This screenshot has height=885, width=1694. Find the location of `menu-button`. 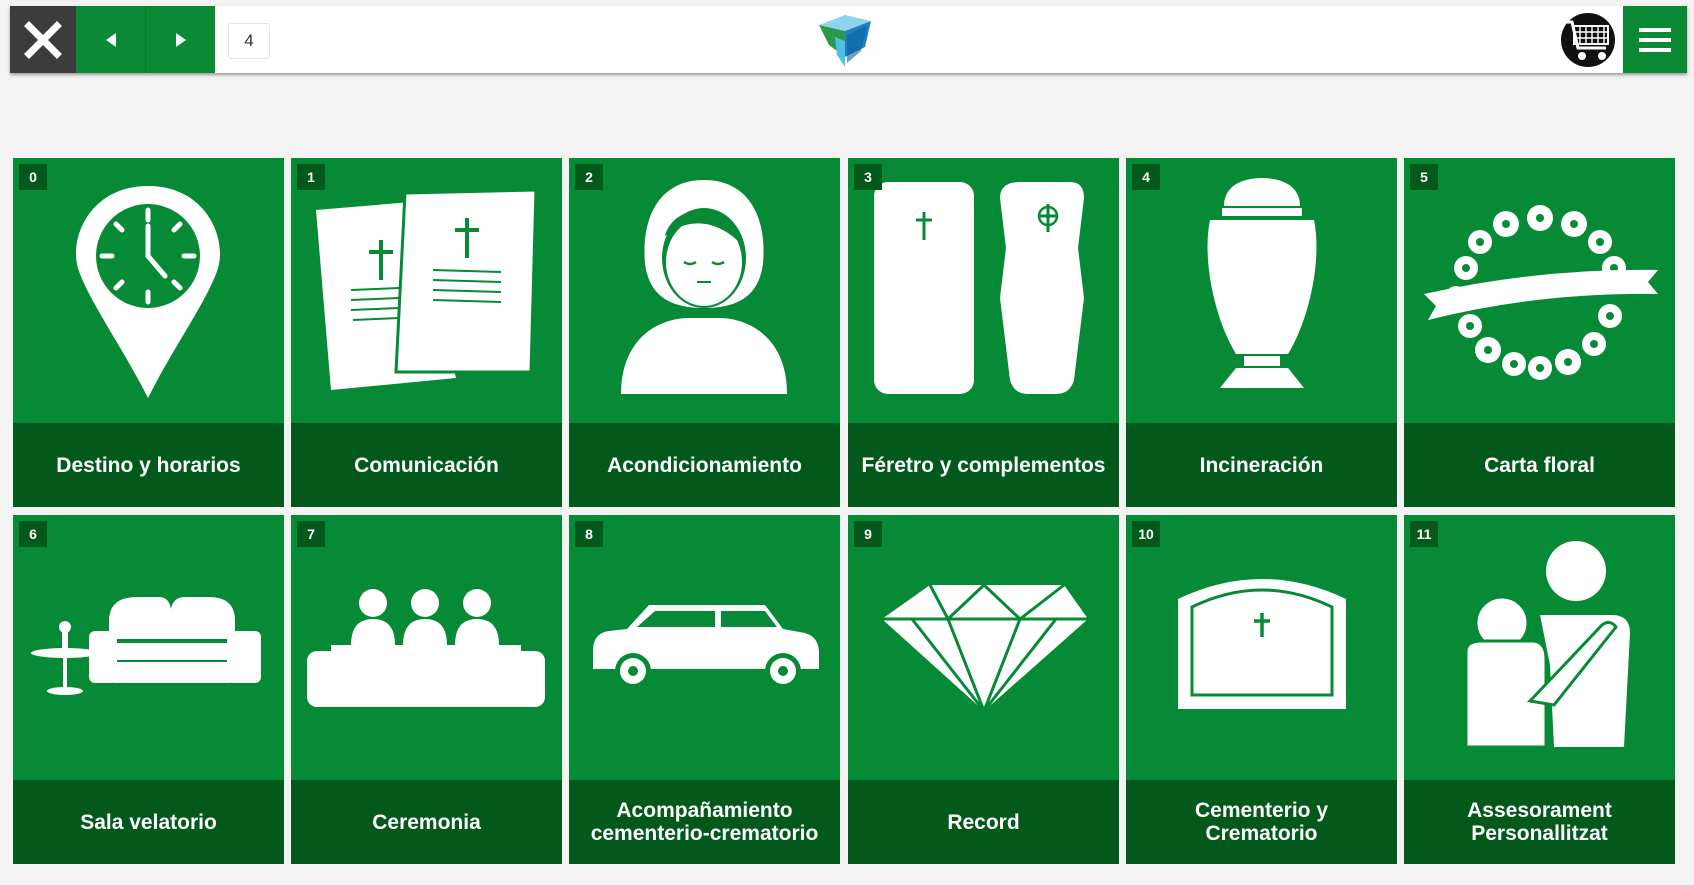

menu-button is located at coordinates (1655, 39).